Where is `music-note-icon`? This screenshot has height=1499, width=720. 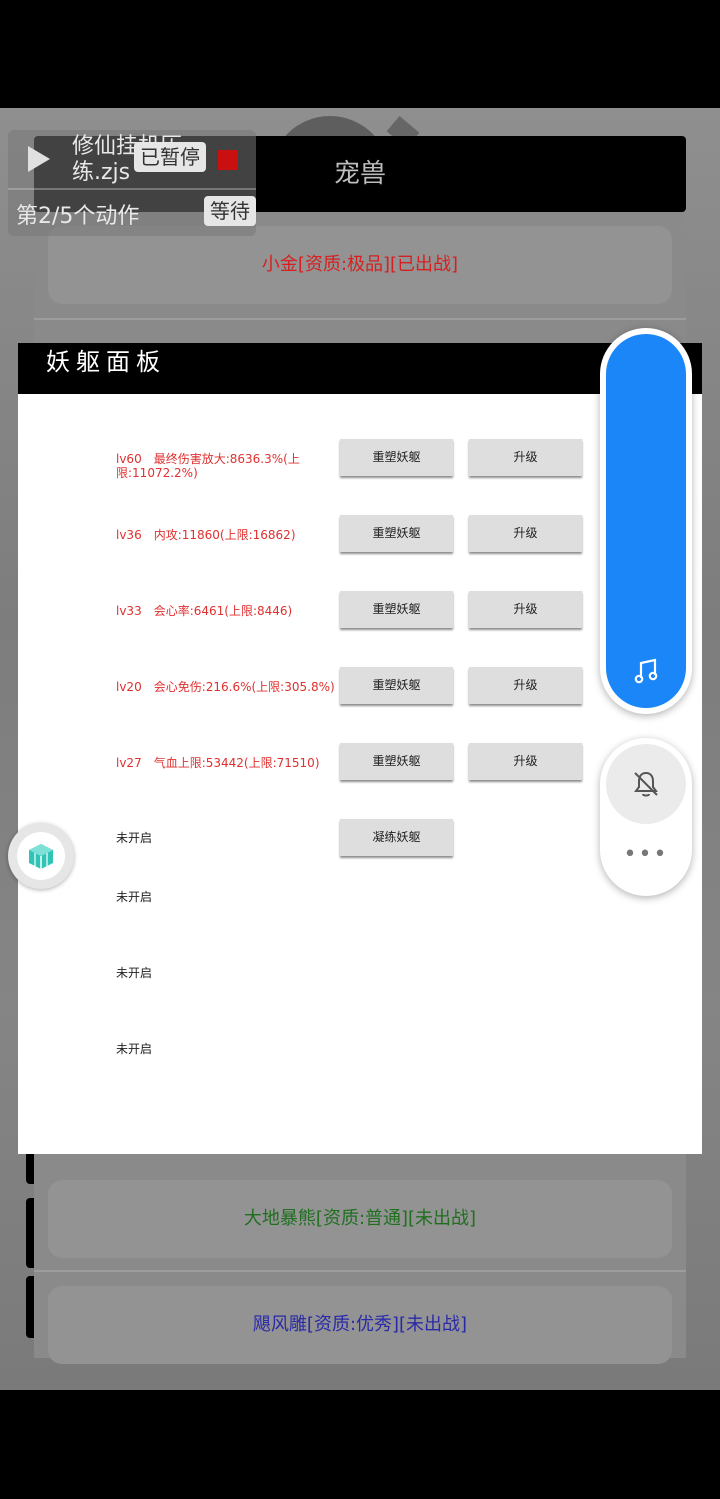 music-note-icon is located at coordinates (647, 671).